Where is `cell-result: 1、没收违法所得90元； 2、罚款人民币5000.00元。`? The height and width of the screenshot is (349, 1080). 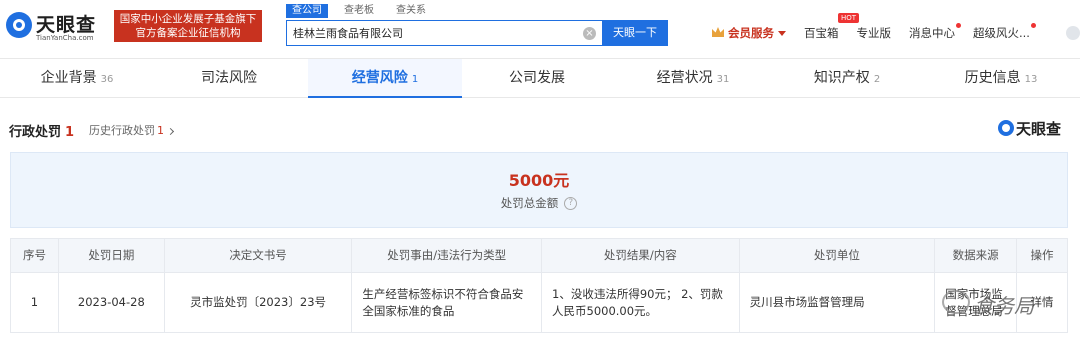 cell-result: 1、没收违法所得90元； 2、罚款人民币5000.00元。 is located at coordinates (641, 302).